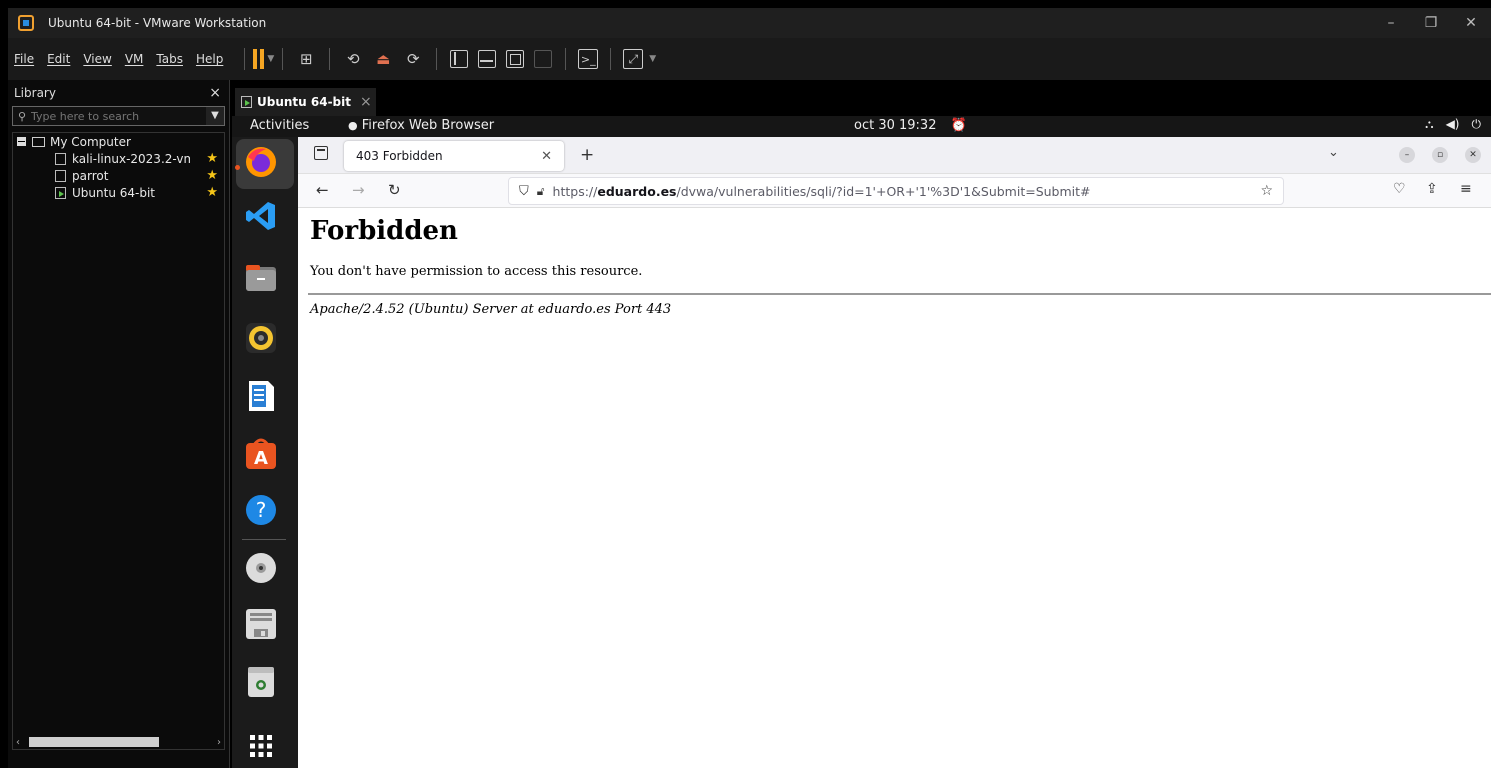 The height and width of the screenshot is (768, 1491). What do you see at coordinates (113, 192) in the screenshot?
I see `tree-item-label: Ubuntu 64-bit` at bounding box center [113, 192].